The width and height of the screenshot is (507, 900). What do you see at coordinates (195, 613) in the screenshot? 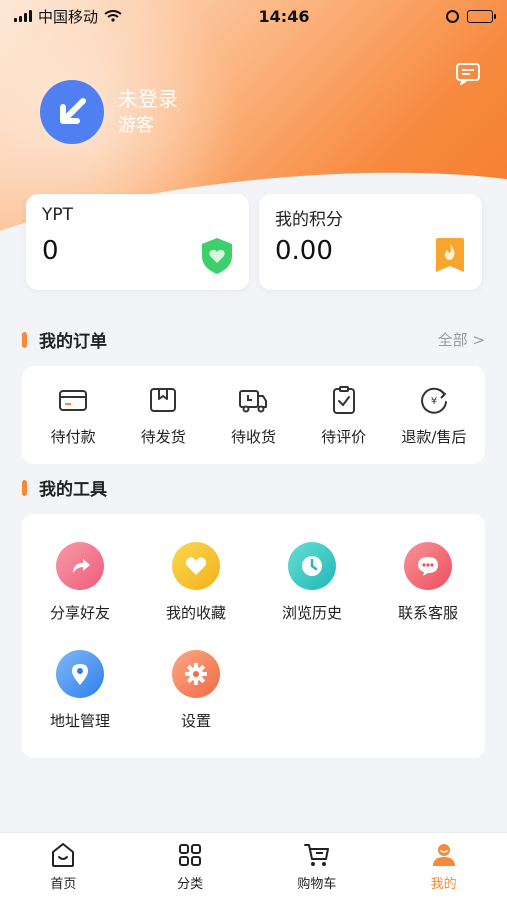
I see `tool-label: 我的收藏` at bounding box center [195, 613].